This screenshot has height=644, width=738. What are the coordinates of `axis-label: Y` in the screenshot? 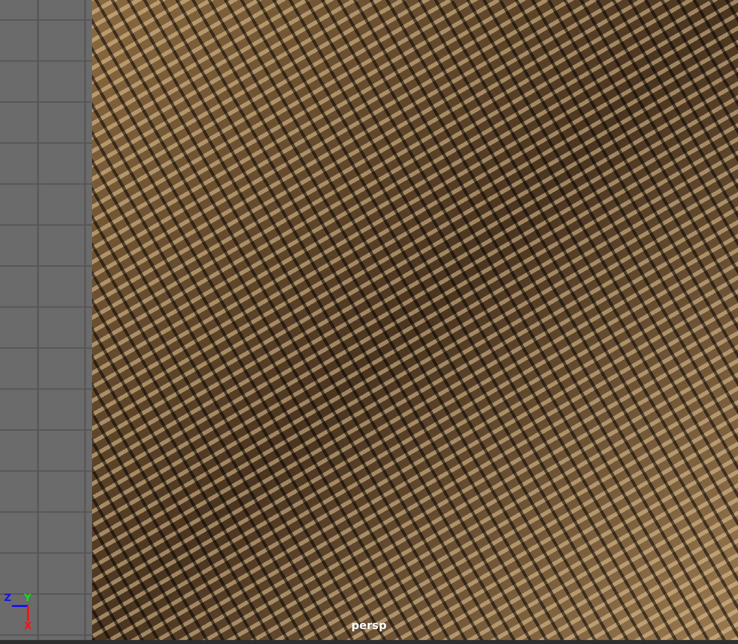 It's located at (28, 599).